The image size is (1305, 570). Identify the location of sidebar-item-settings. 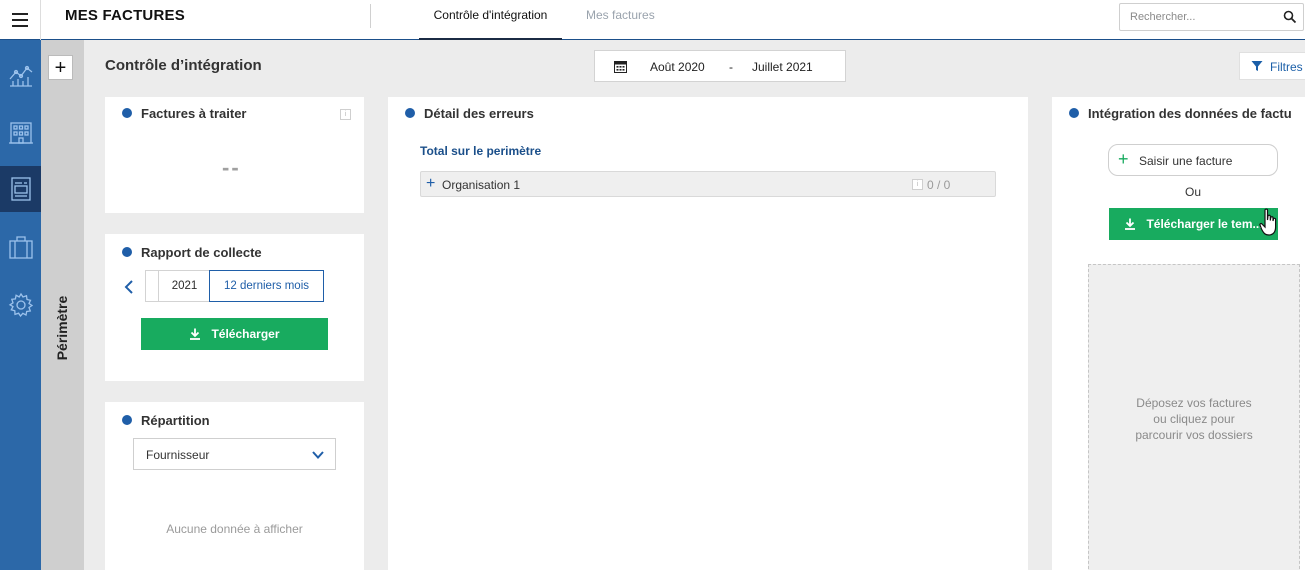
(20, 305).